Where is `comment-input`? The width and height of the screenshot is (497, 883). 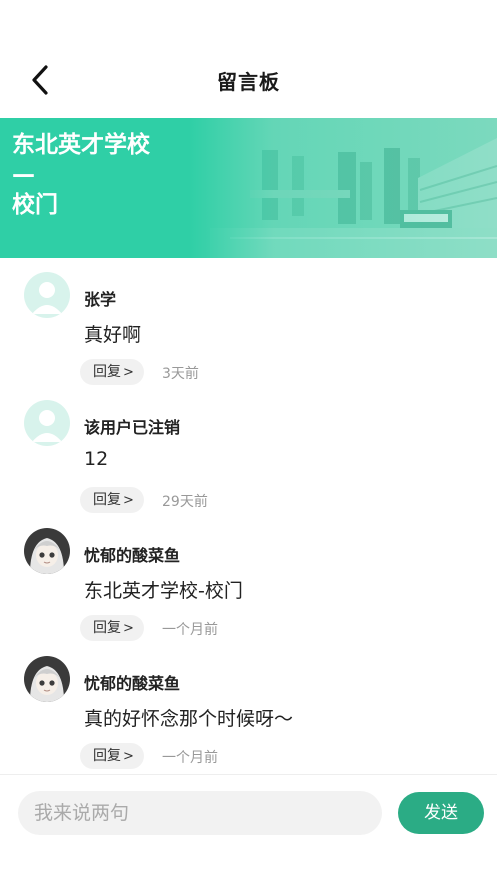 comment-input is located at coordinates (200, 813).